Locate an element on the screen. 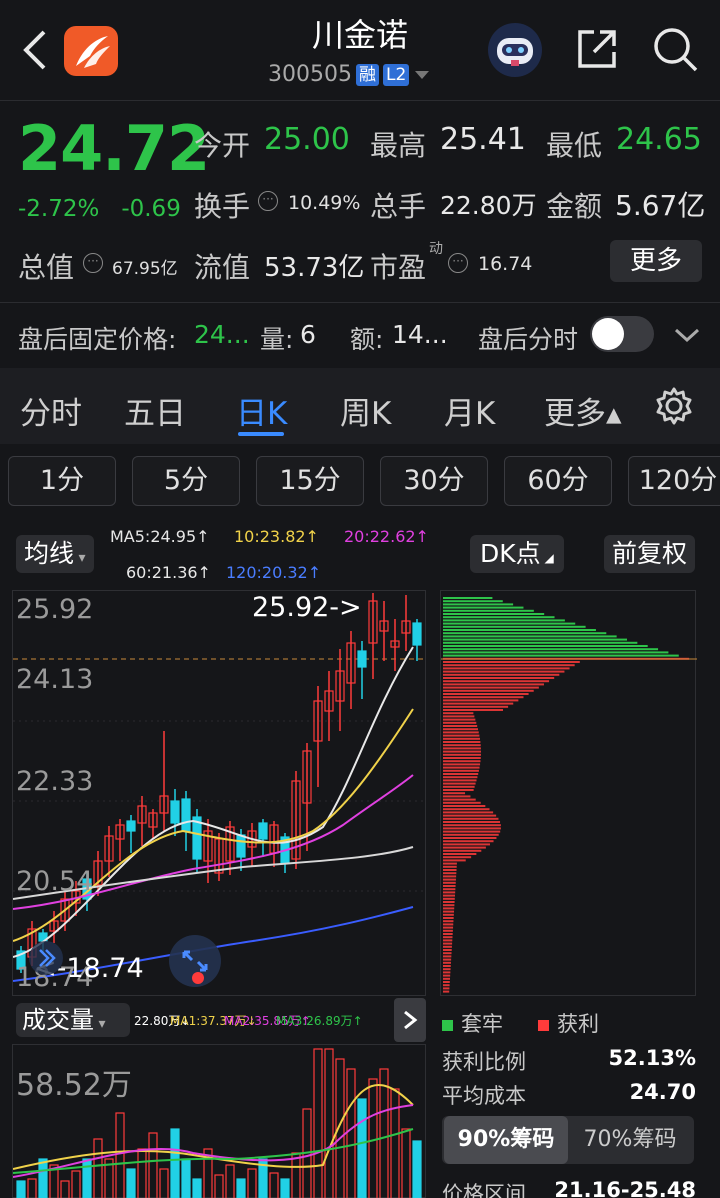 The height and width of the screenshot is (1198, 720). period-15min: 15分 is located at coordinates (310, 481).